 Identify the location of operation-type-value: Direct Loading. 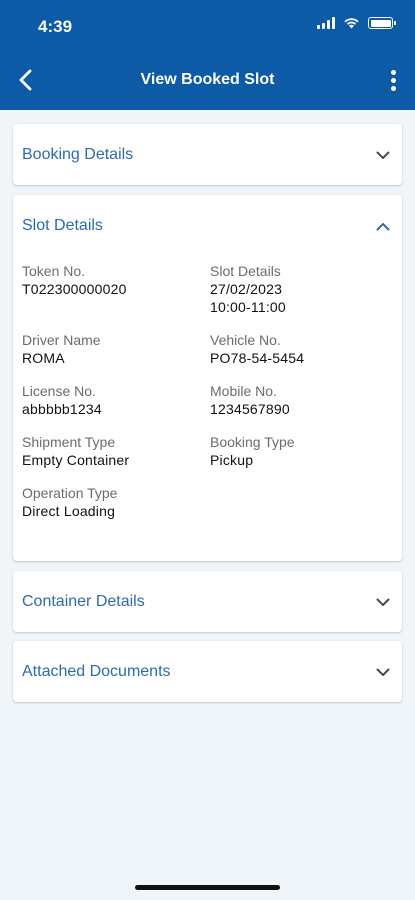
(69, 511).